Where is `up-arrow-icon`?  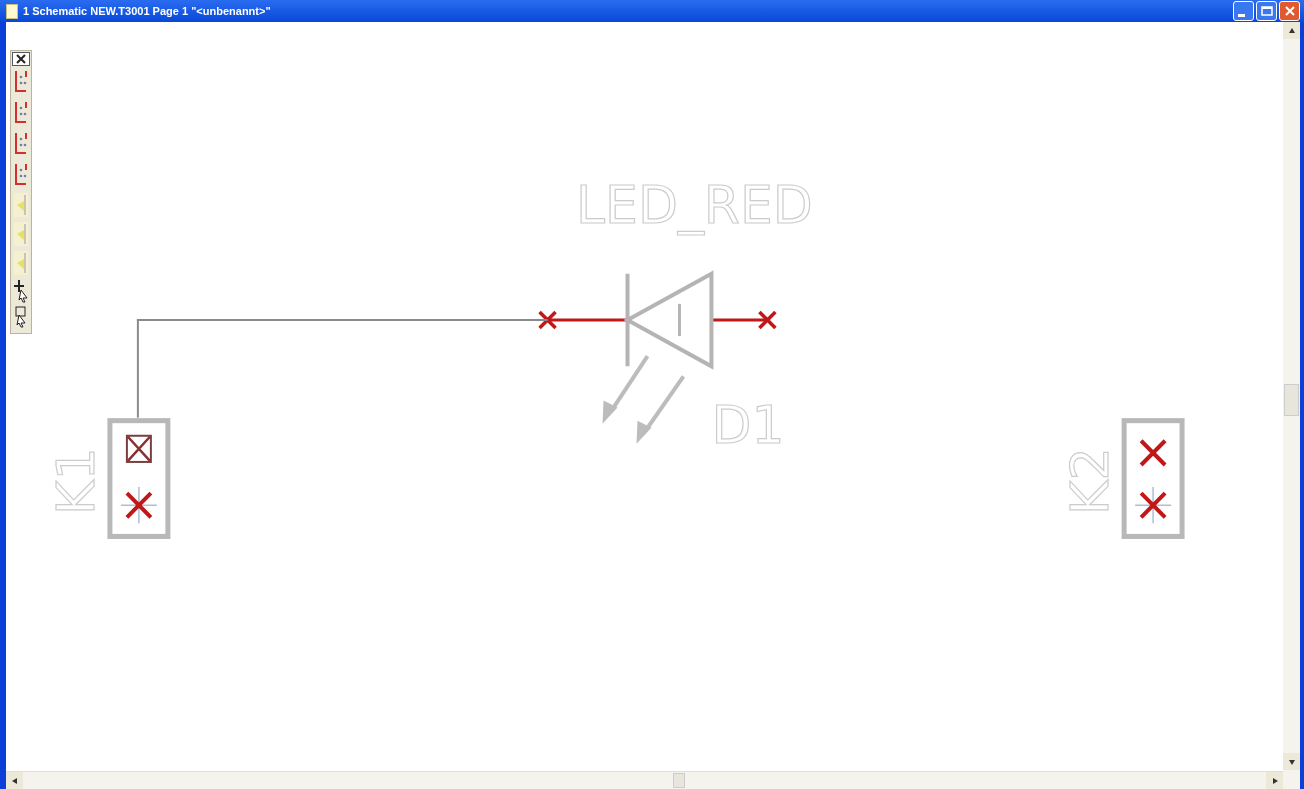 up-arrow-icon is located at coordinates (1291, 30).